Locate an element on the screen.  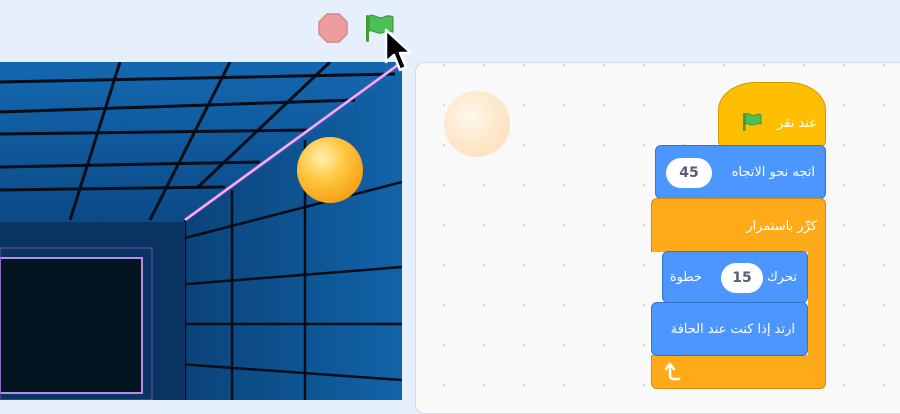
forever-block: كرِّر باستمرار is located at coordinates (738, 225).